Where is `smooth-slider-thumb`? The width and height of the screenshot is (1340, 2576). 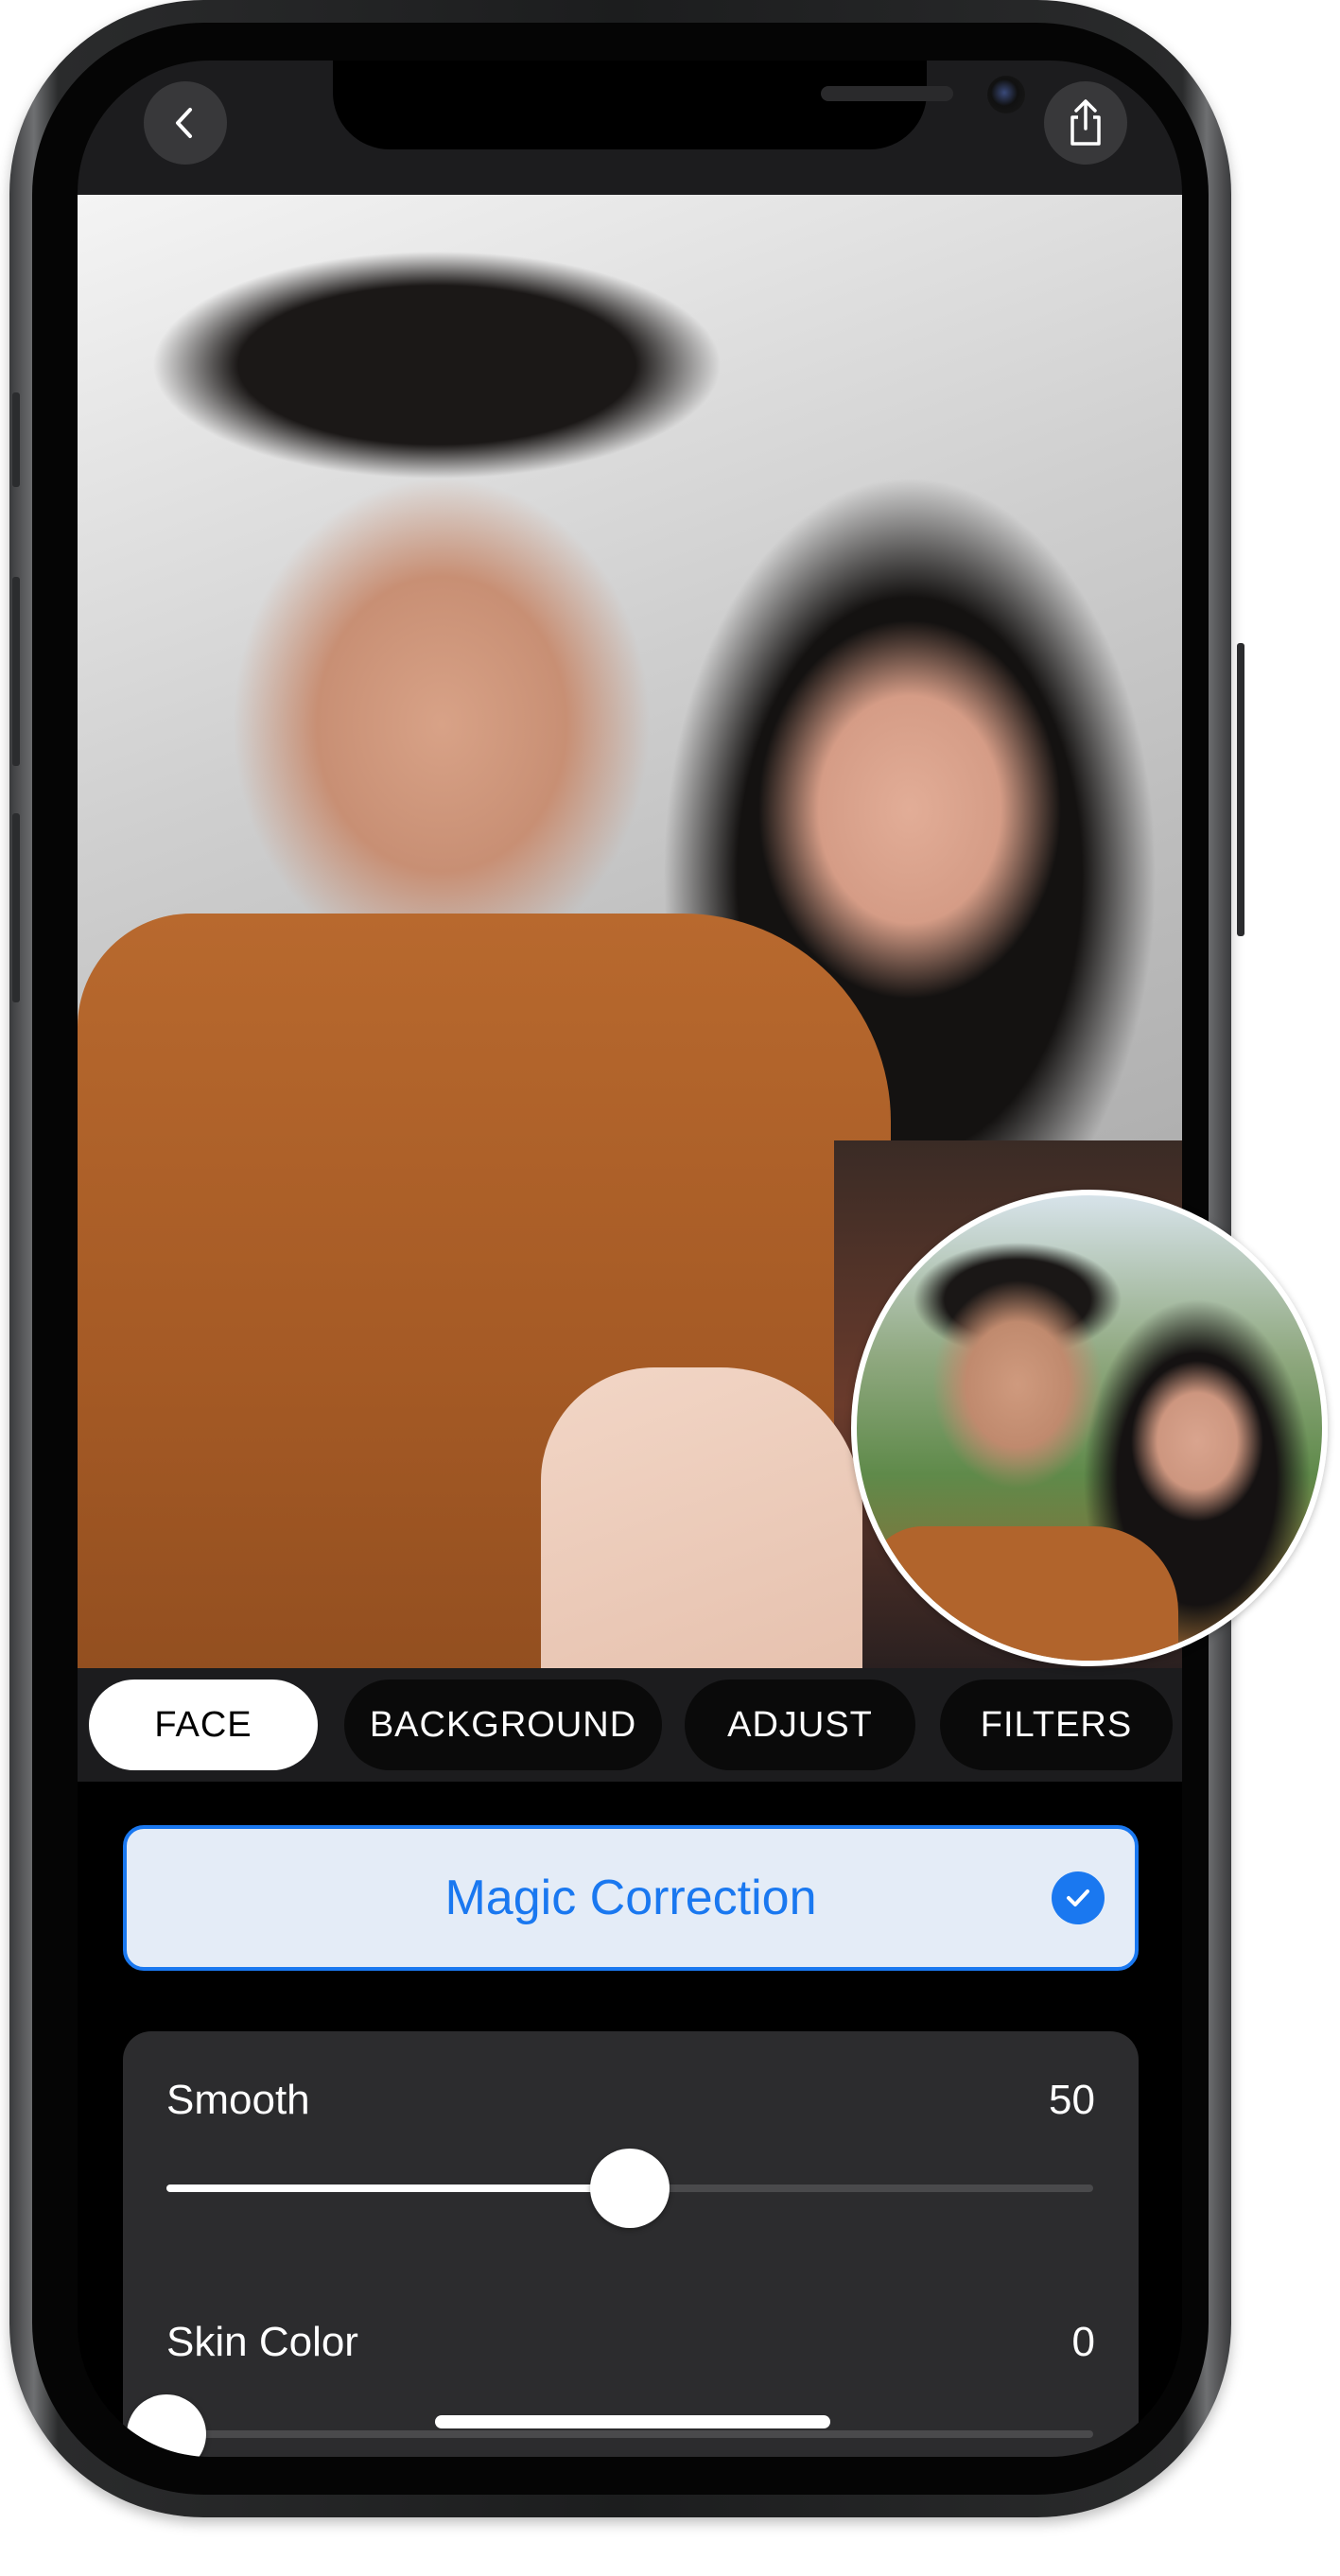 smooth-slider-thumb is located at coordinates (630, 2188).